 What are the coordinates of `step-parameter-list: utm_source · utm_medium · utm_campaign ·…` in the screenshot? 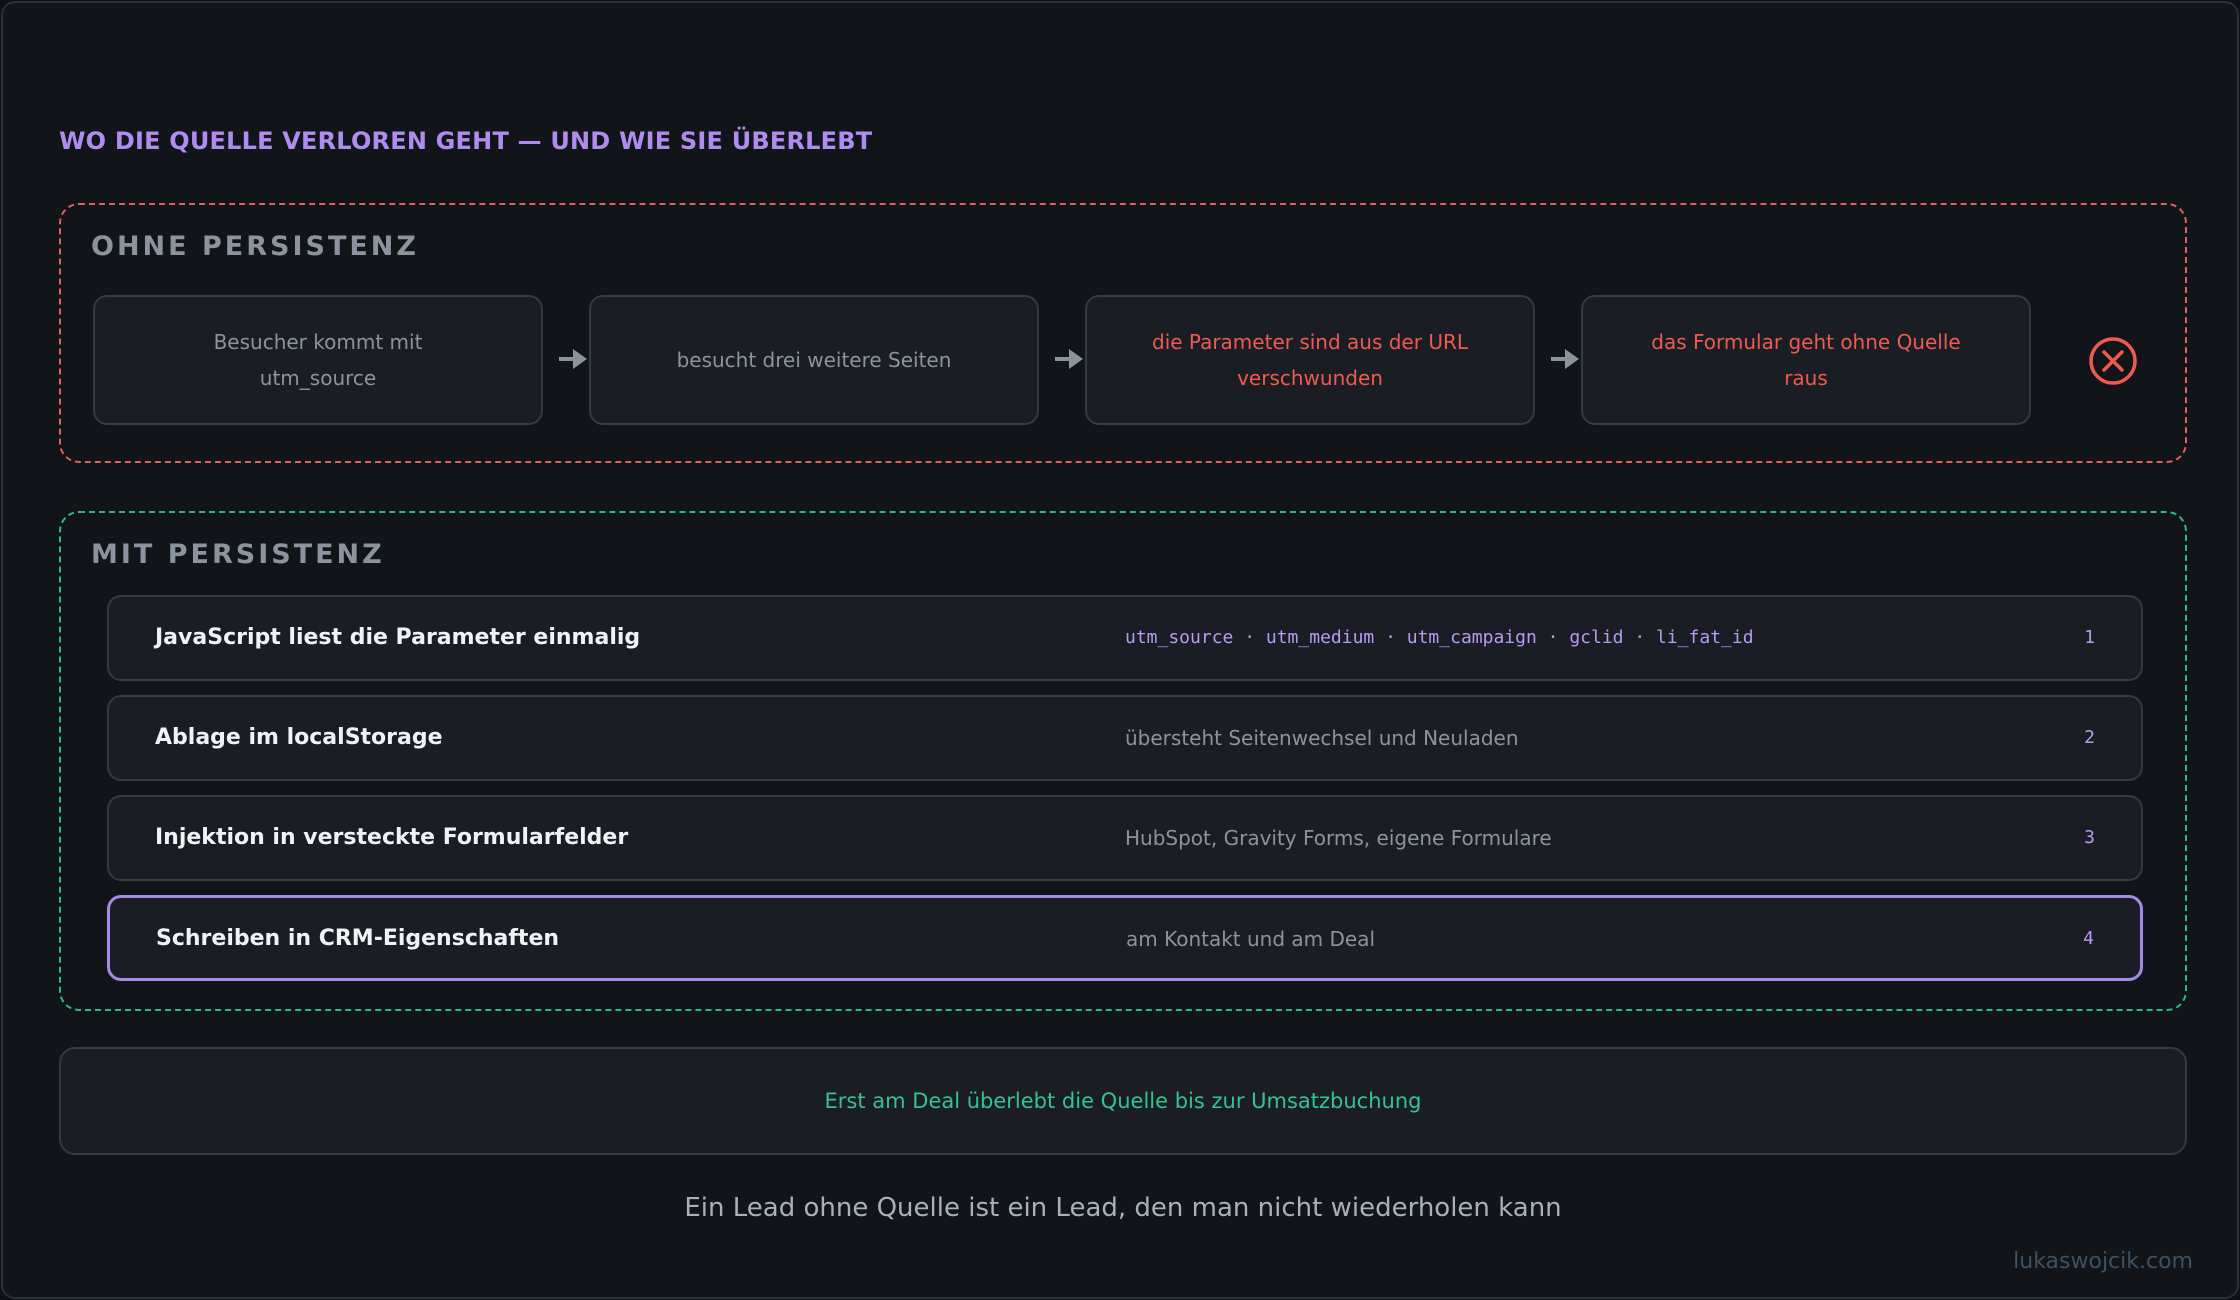 It's located at (1439, 637).